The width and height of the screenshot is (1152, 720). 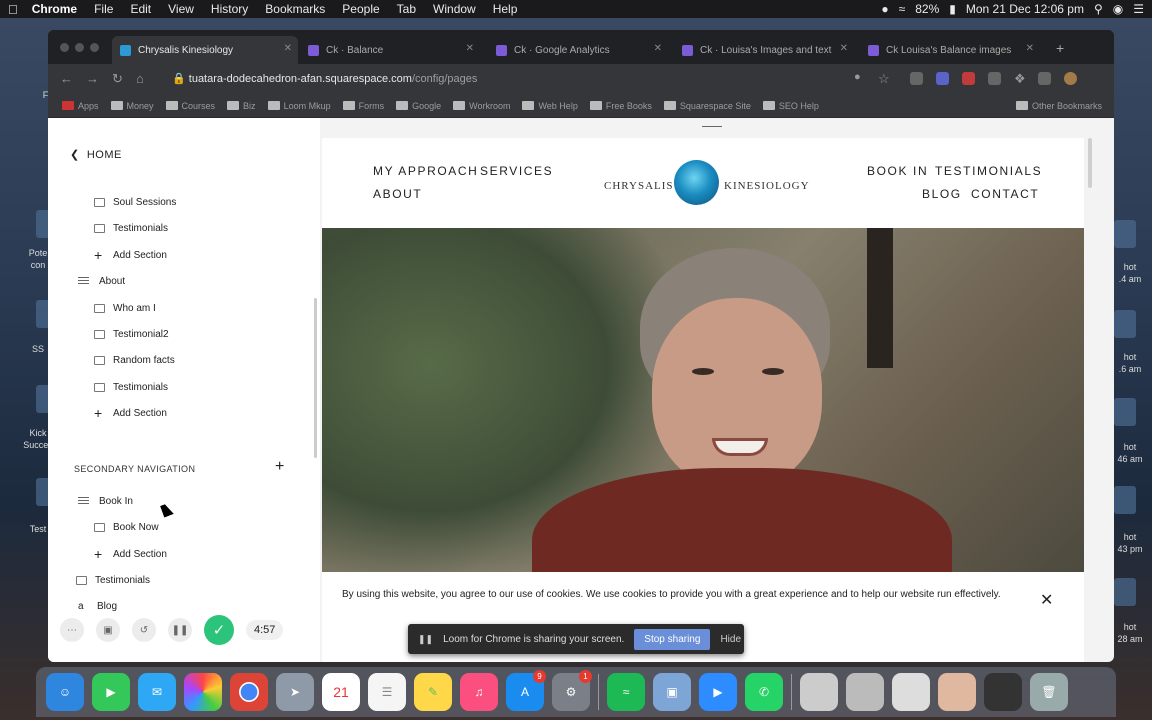 What do you see at coordinates (516, 171) in the screenshot?
I see `site-nav-services: SERVICES` at bounding box center [516, 171].